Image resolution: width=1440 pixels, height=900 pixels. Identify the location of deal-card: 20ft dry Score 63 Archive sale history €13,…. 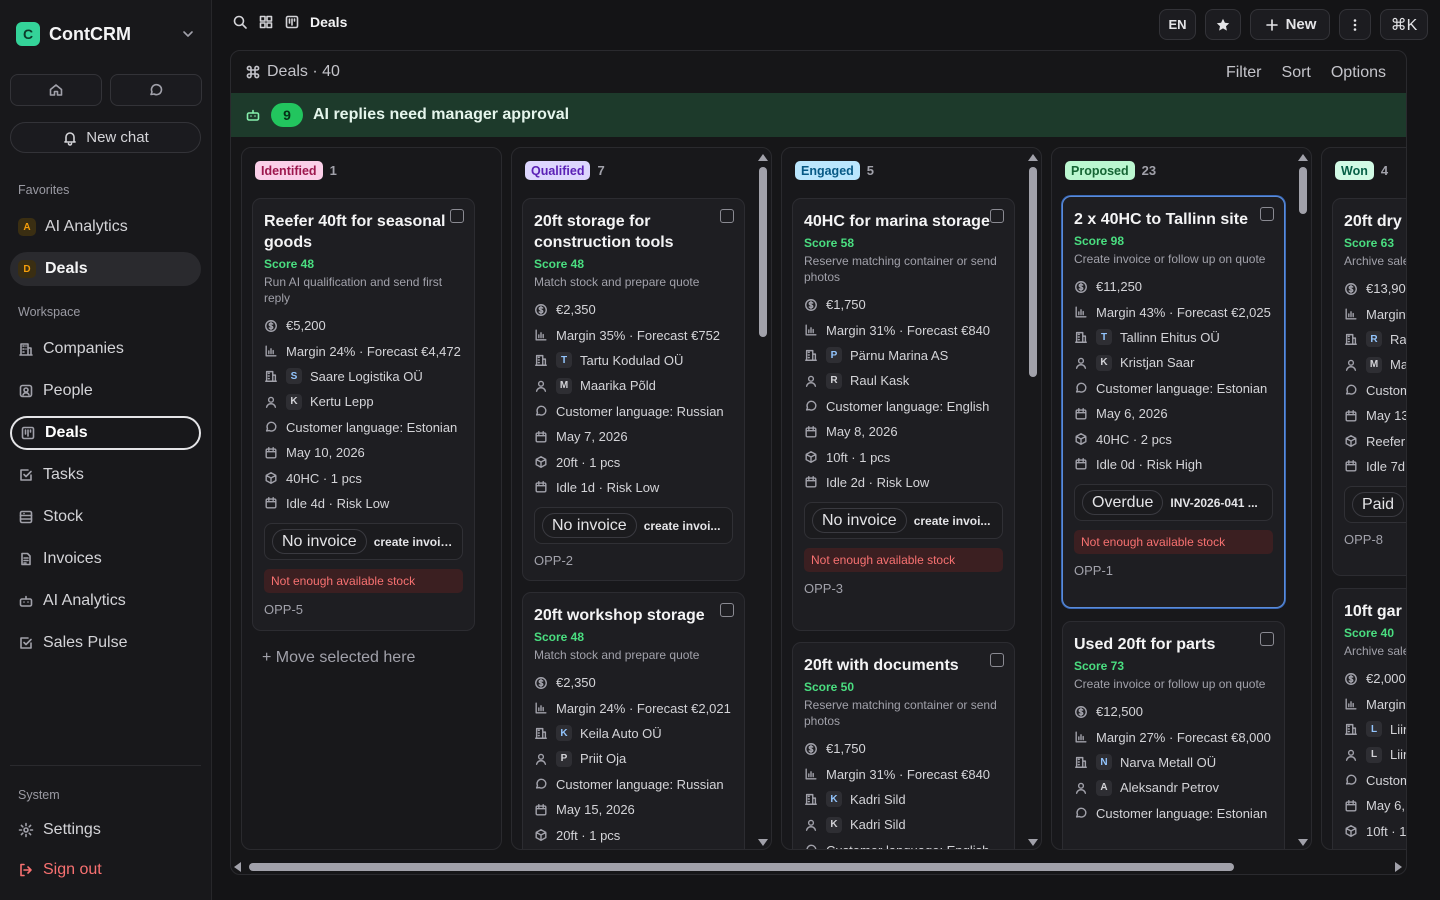
(1369, 387).